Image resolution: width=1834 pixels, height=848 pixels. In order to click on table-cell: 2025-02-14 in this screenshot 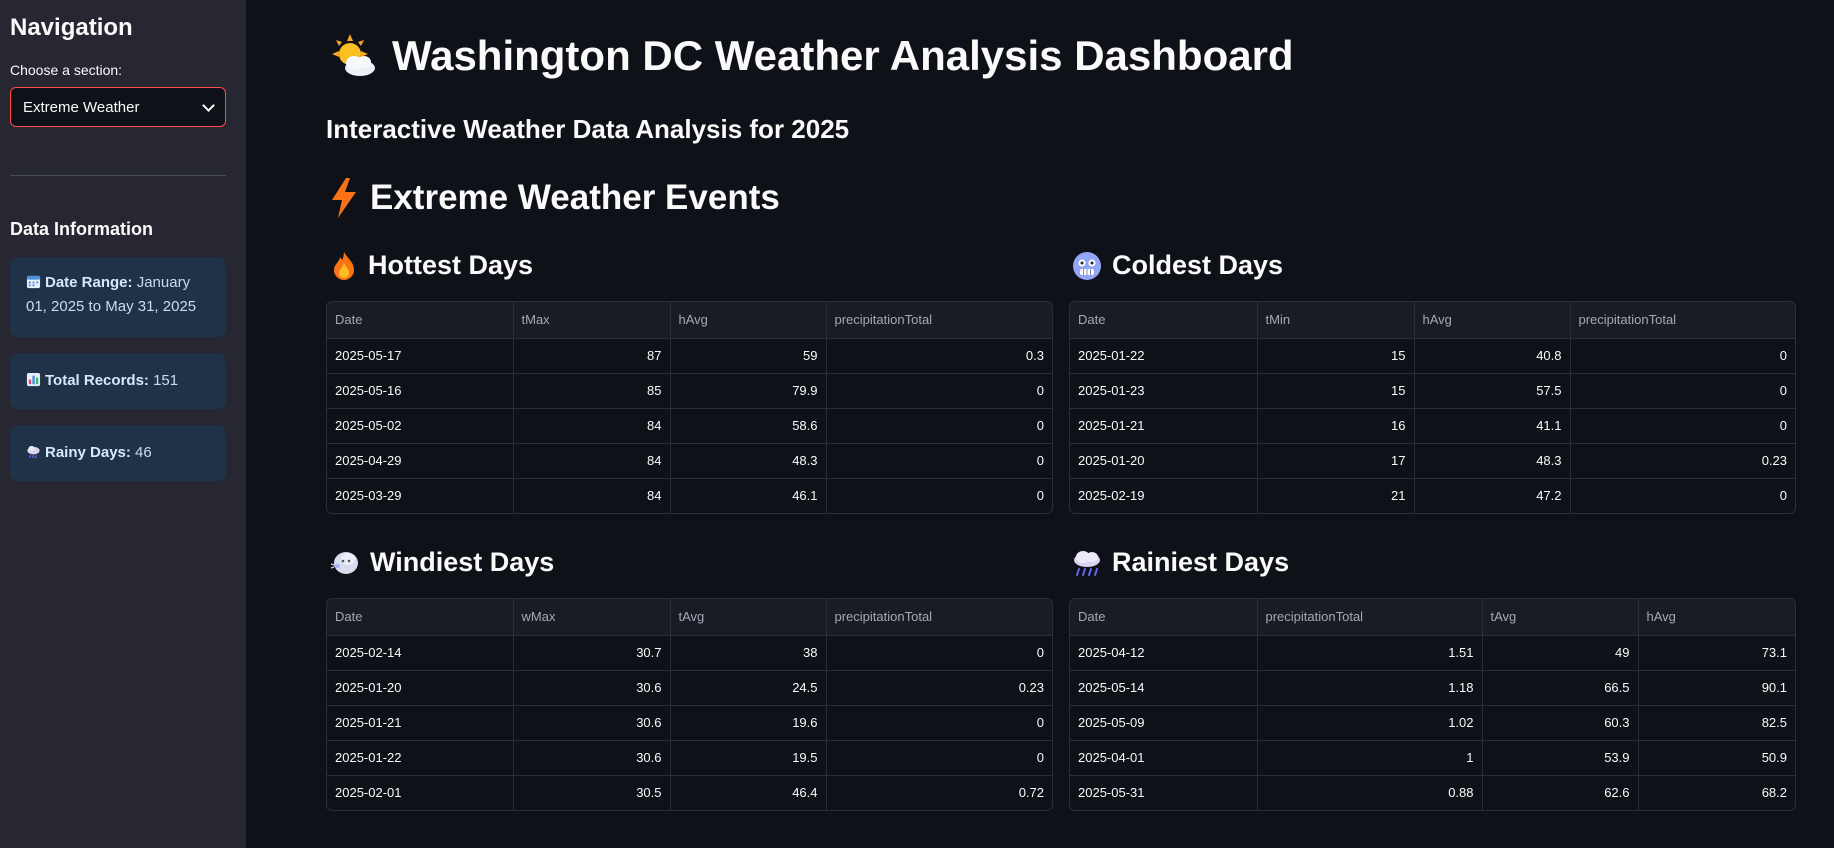, I will do `click(420, 653)`.